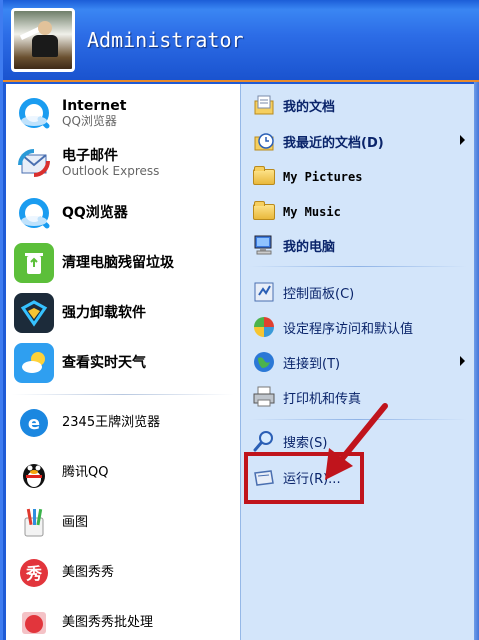  I want to click on menu-item-recent-documents: 我最近的文档(D), so click(358, 141).